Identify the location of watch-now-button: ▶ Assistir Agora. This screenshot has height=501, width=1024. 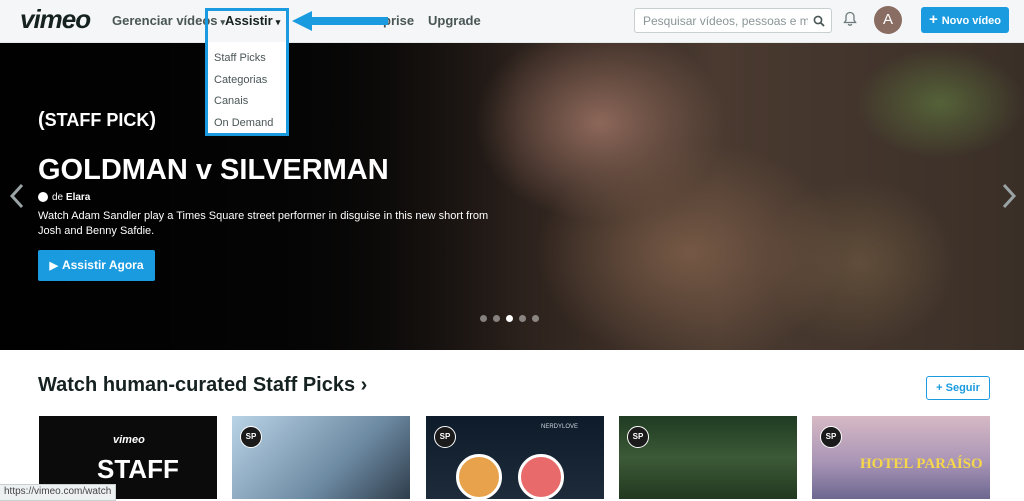
(96, 265).